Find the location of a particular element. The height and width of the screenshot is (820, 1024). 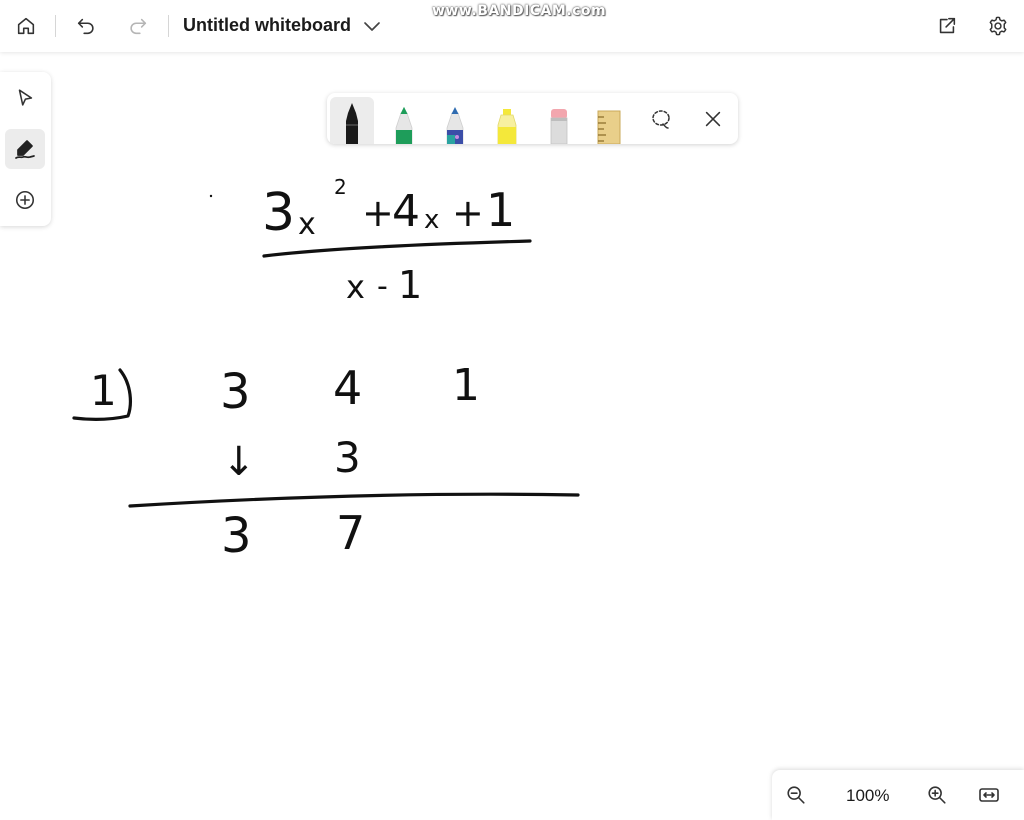

ink-char: 3 is located at coordinates (278, 213).